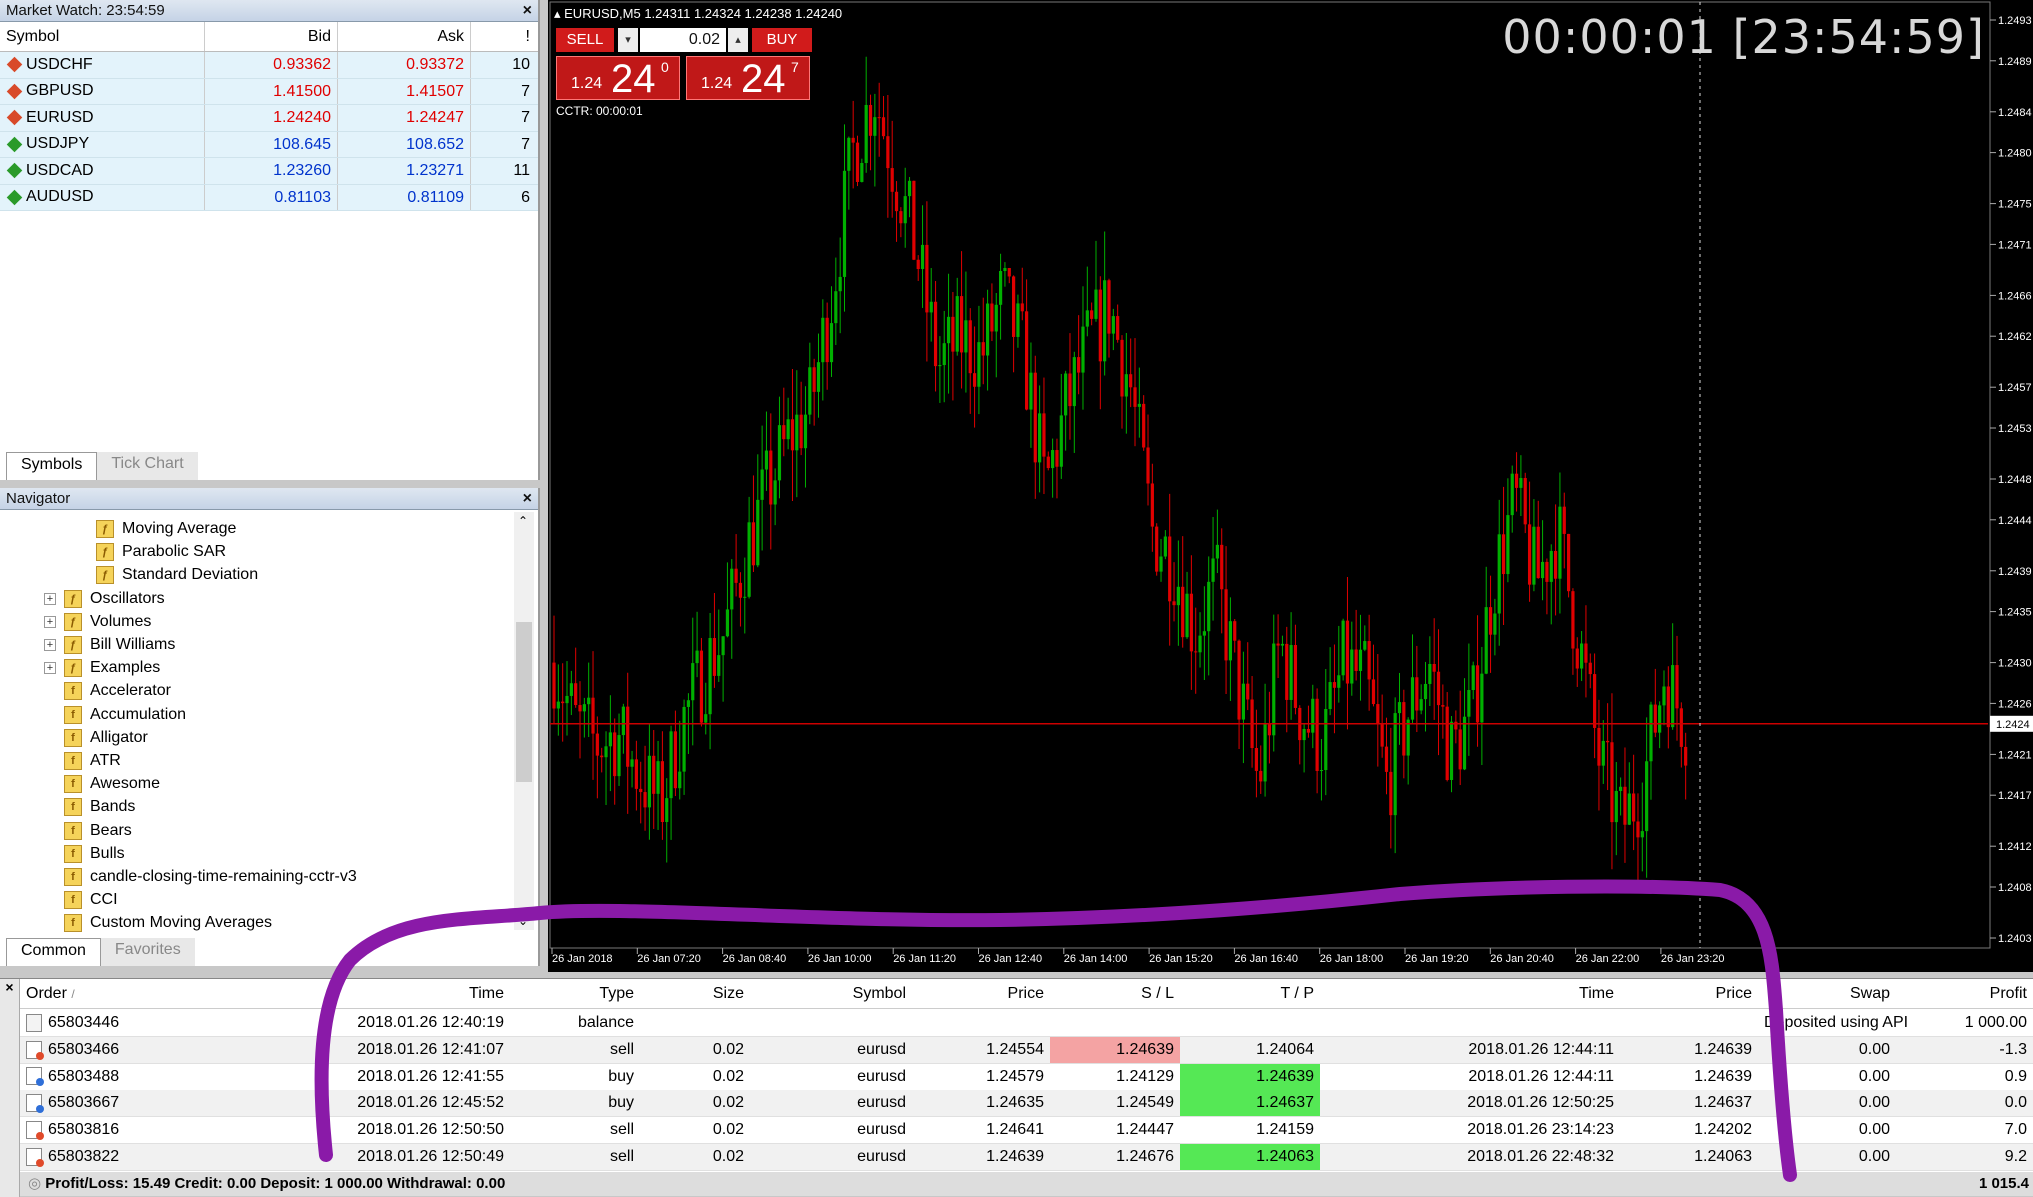 The height and width of the screenshot is (1197, 2033). I want to click on navigator-item: + ƒ Bill Williams, so click(109, 645).